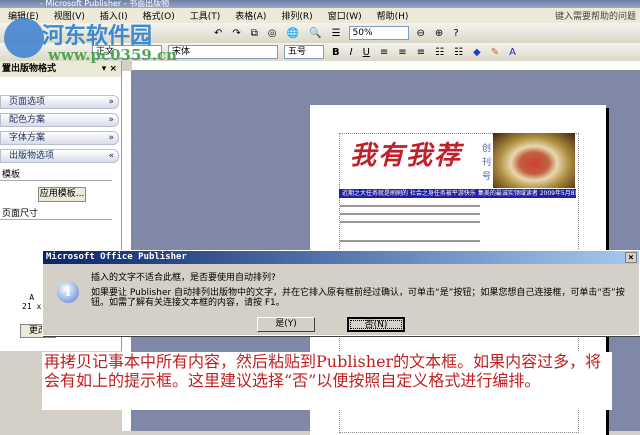 This screenshot has height=435, width=640. Describe the element at coordinates (351, 52) in the screenshot. I see `italic-button: I` at that location.